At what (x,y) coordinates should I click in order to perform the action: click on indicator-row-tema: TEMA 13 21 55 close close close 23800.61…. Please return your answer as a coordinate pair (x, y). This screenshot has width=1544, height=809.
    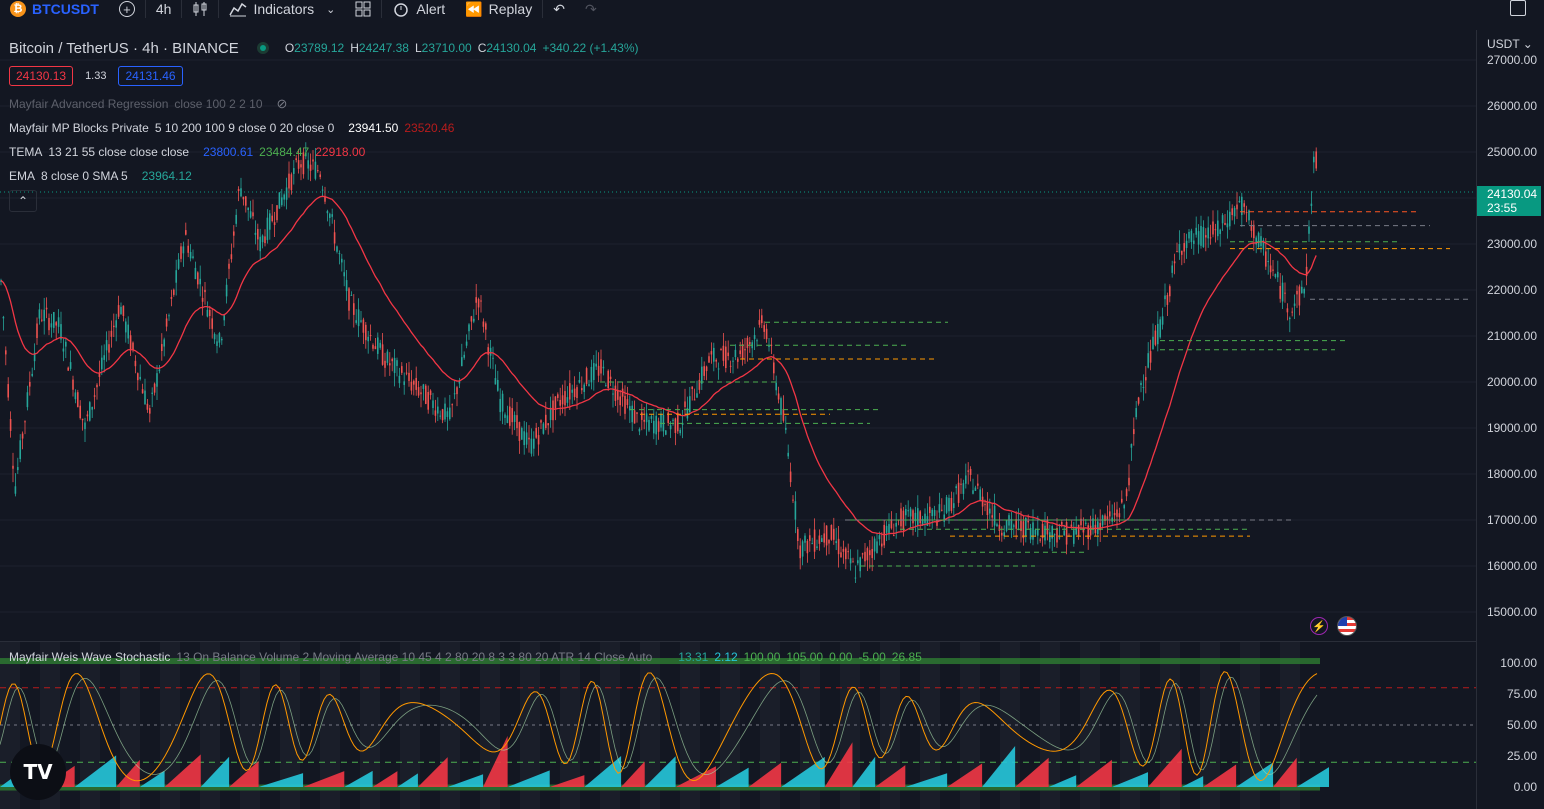
    Looking at the image, I should click on (324, 152).